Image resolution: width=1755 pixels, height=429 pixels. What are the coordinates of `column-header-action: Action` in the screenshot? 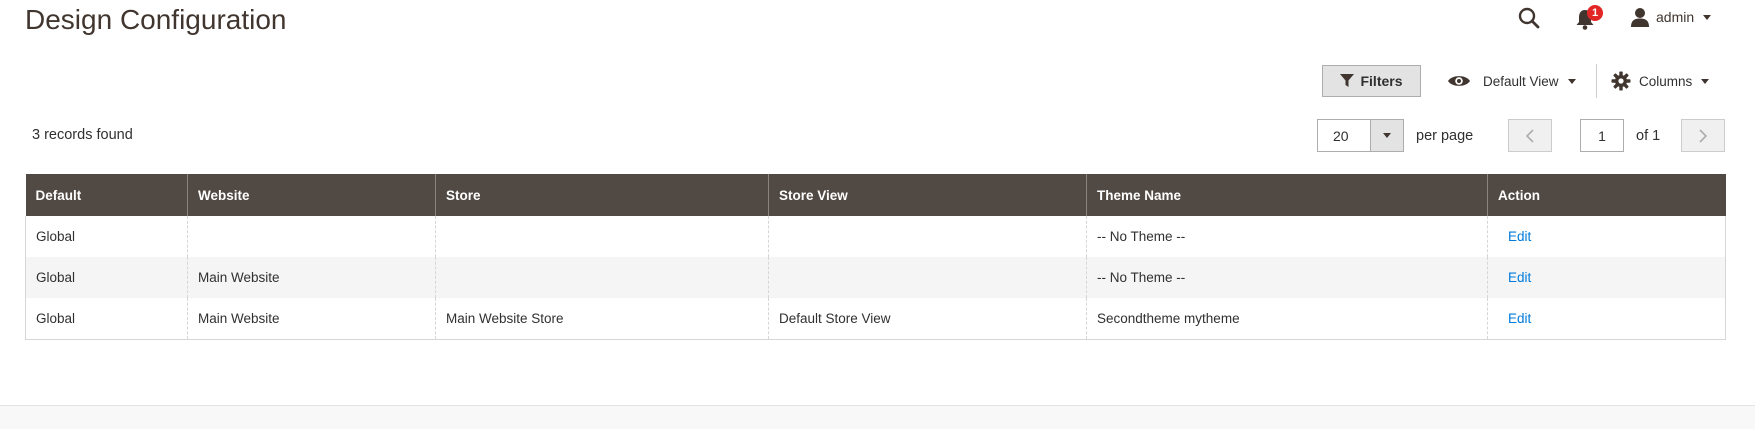 It's located at (1606, 195).